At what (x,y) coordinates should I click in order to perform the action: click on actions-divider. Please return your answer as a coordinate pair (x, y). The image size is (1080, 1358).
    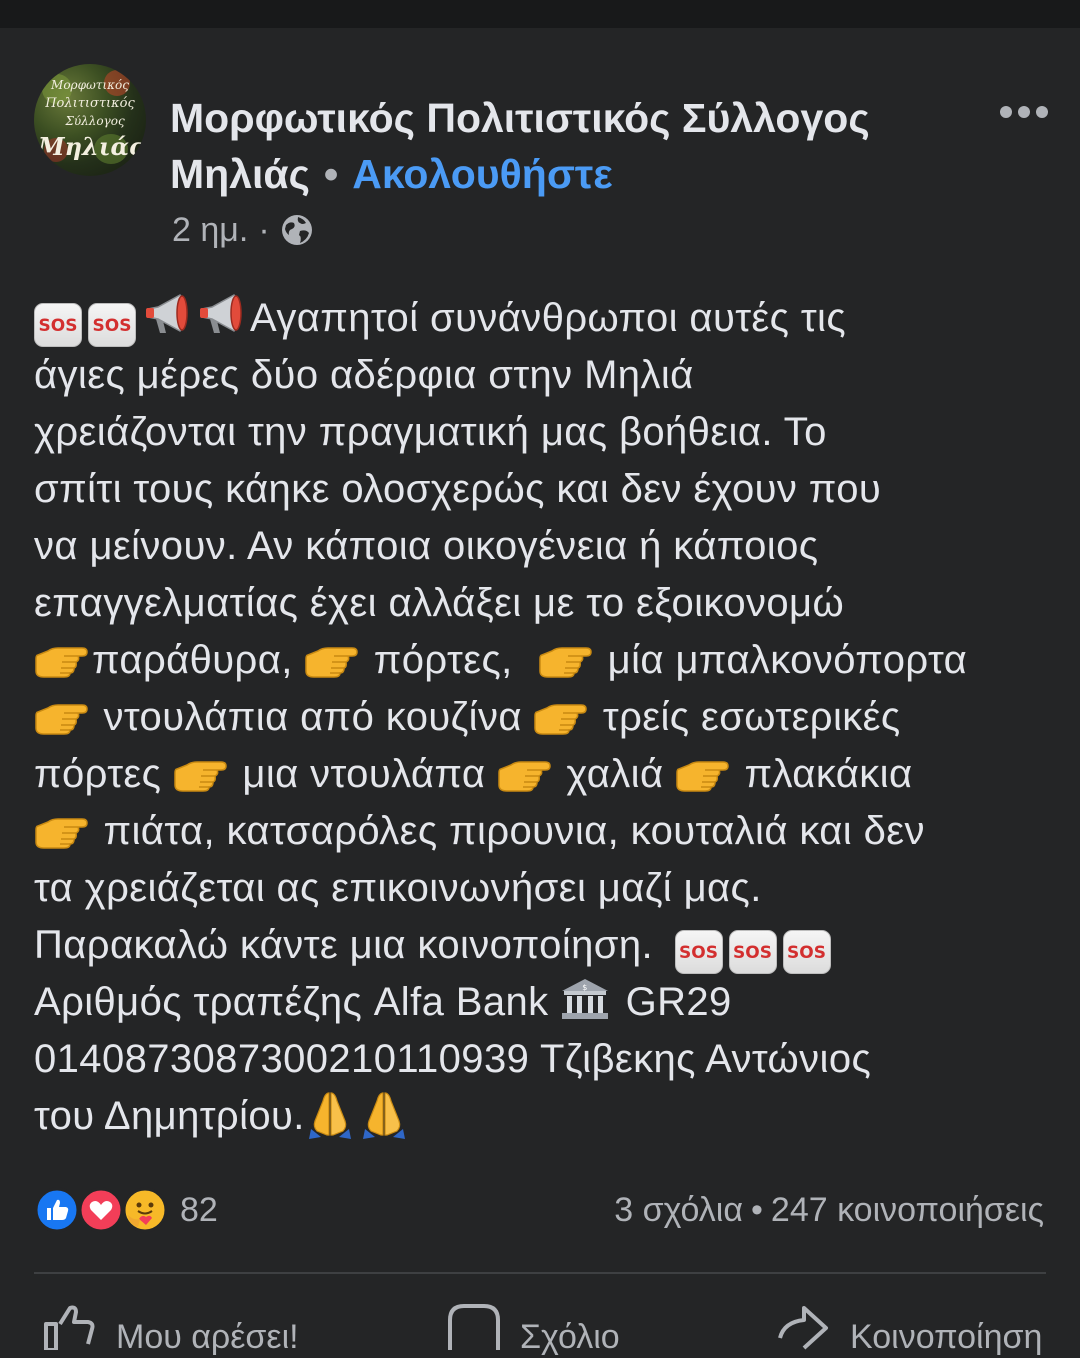
    Looking at the image, I should click on (540, 1273).